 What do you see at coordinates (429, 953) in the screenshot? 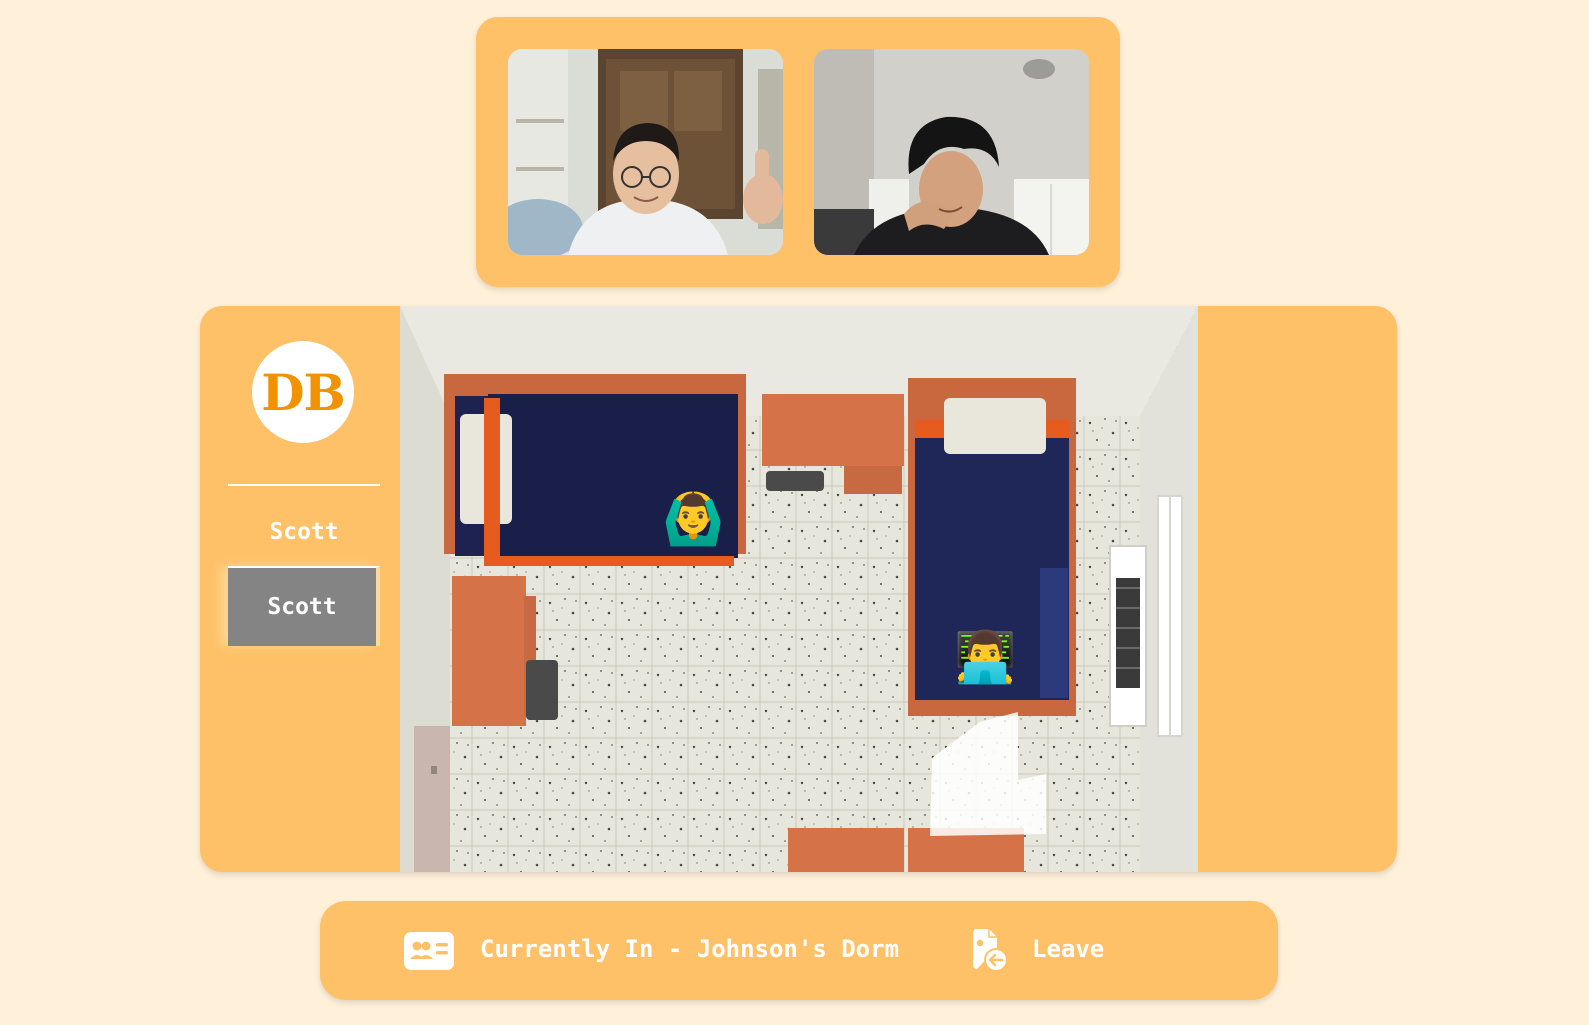
I see `room-card-icon` at bounding box center [429, 953].